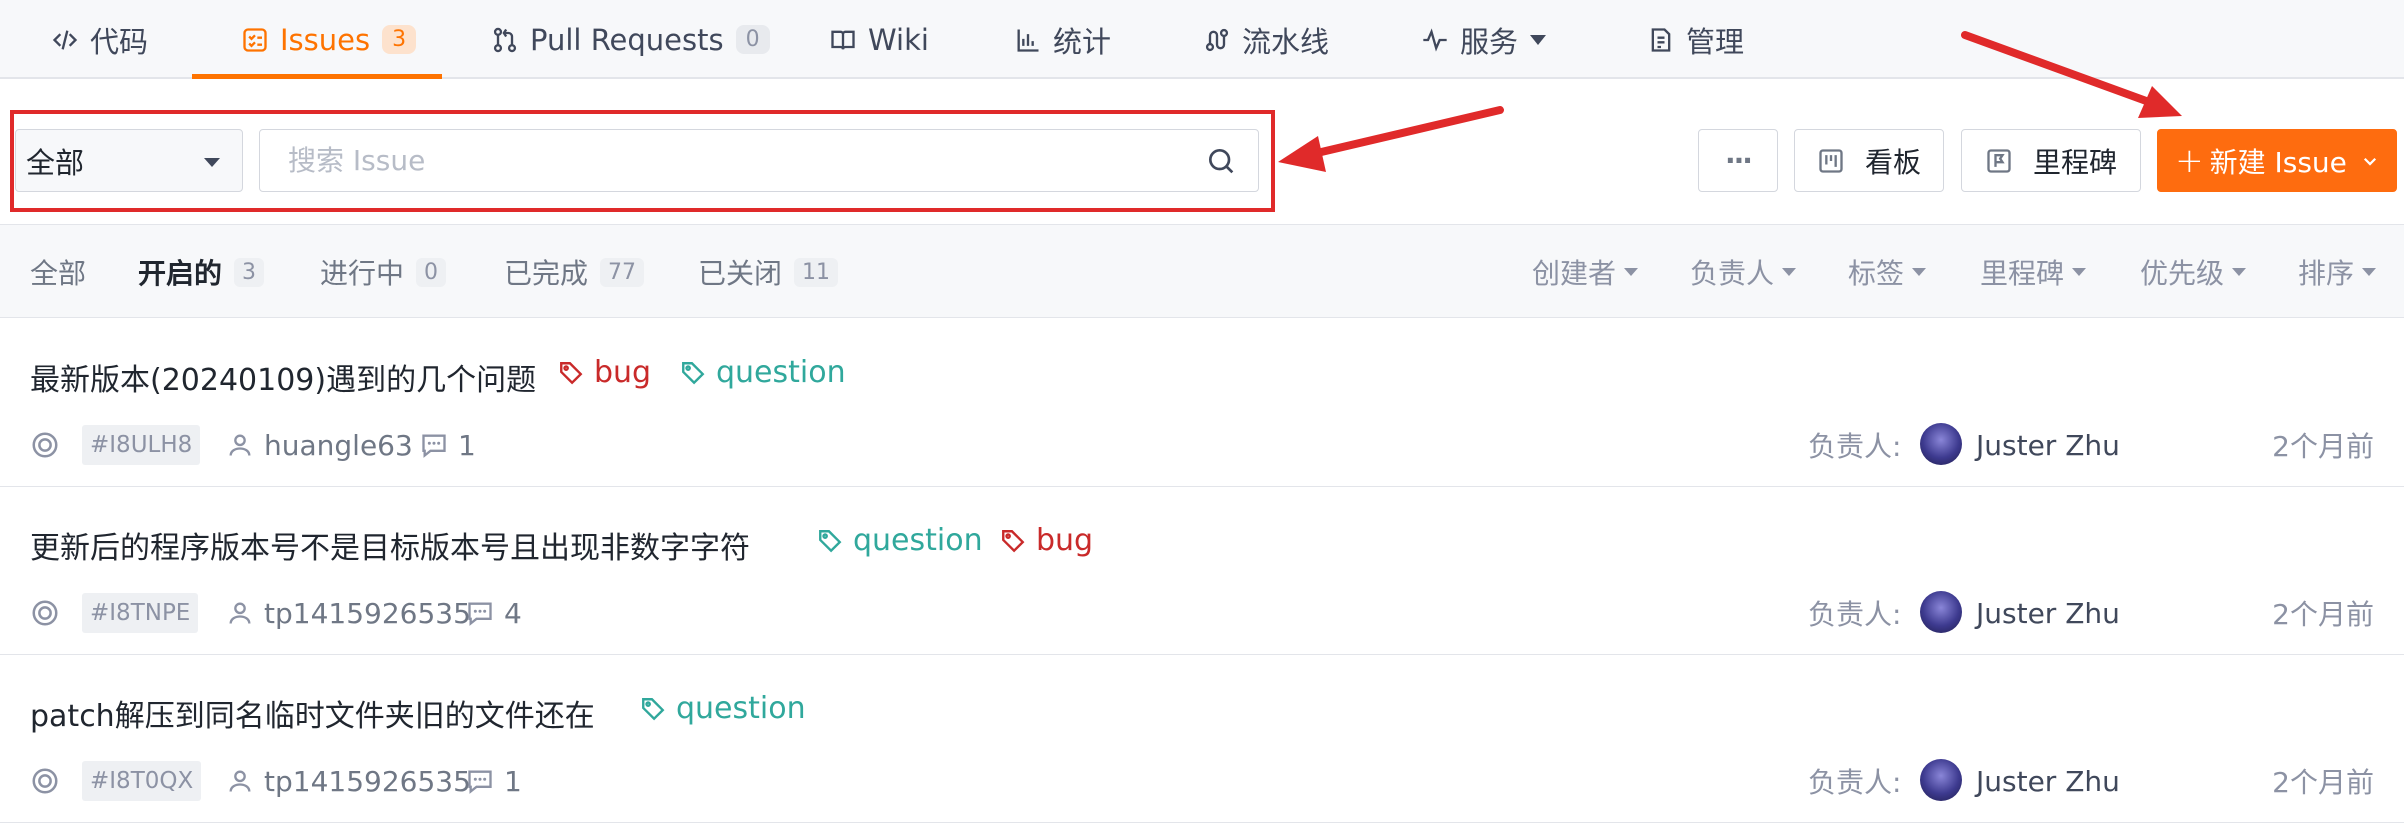  I want to click on status-tab-open: 开启的 3, so click(201, 272).